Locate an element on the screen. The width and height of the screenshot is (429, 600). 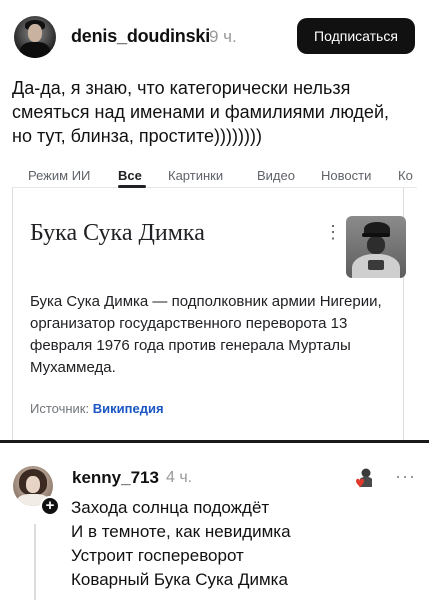
post-timestamp: 9 ч. is located at coordinates (223, 36).